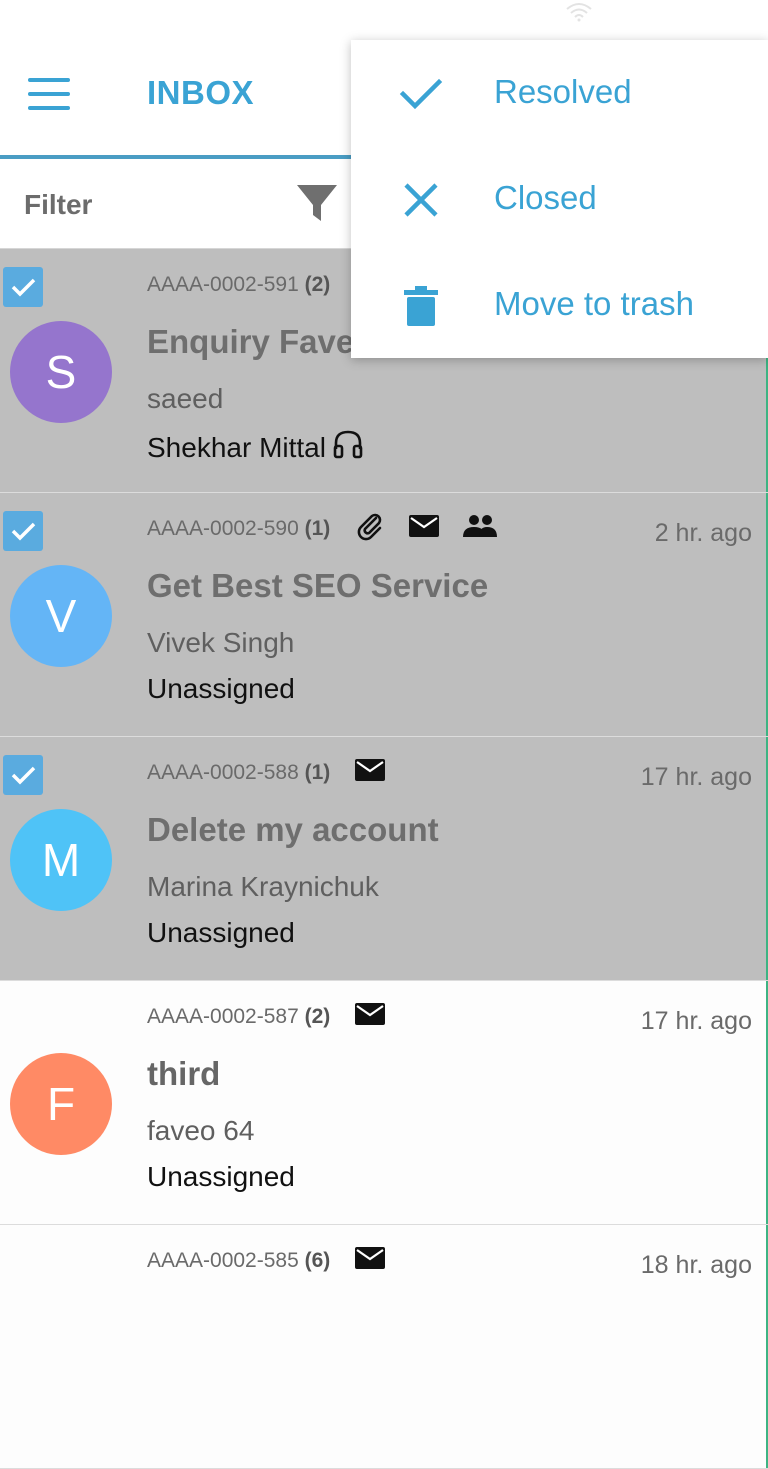  I want to click on ticket-subject: Enquiry Fave, so click(251, 341).